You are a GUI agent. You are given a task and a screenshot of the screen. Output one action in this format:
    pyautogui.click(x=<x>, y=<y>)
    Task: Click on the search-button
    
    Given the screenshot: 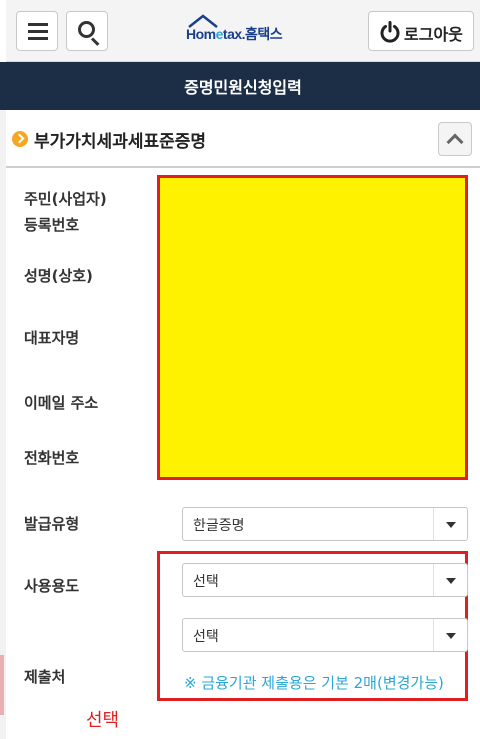 What is the action you would take?
    pyautogui.click(x=87, y=31)
    